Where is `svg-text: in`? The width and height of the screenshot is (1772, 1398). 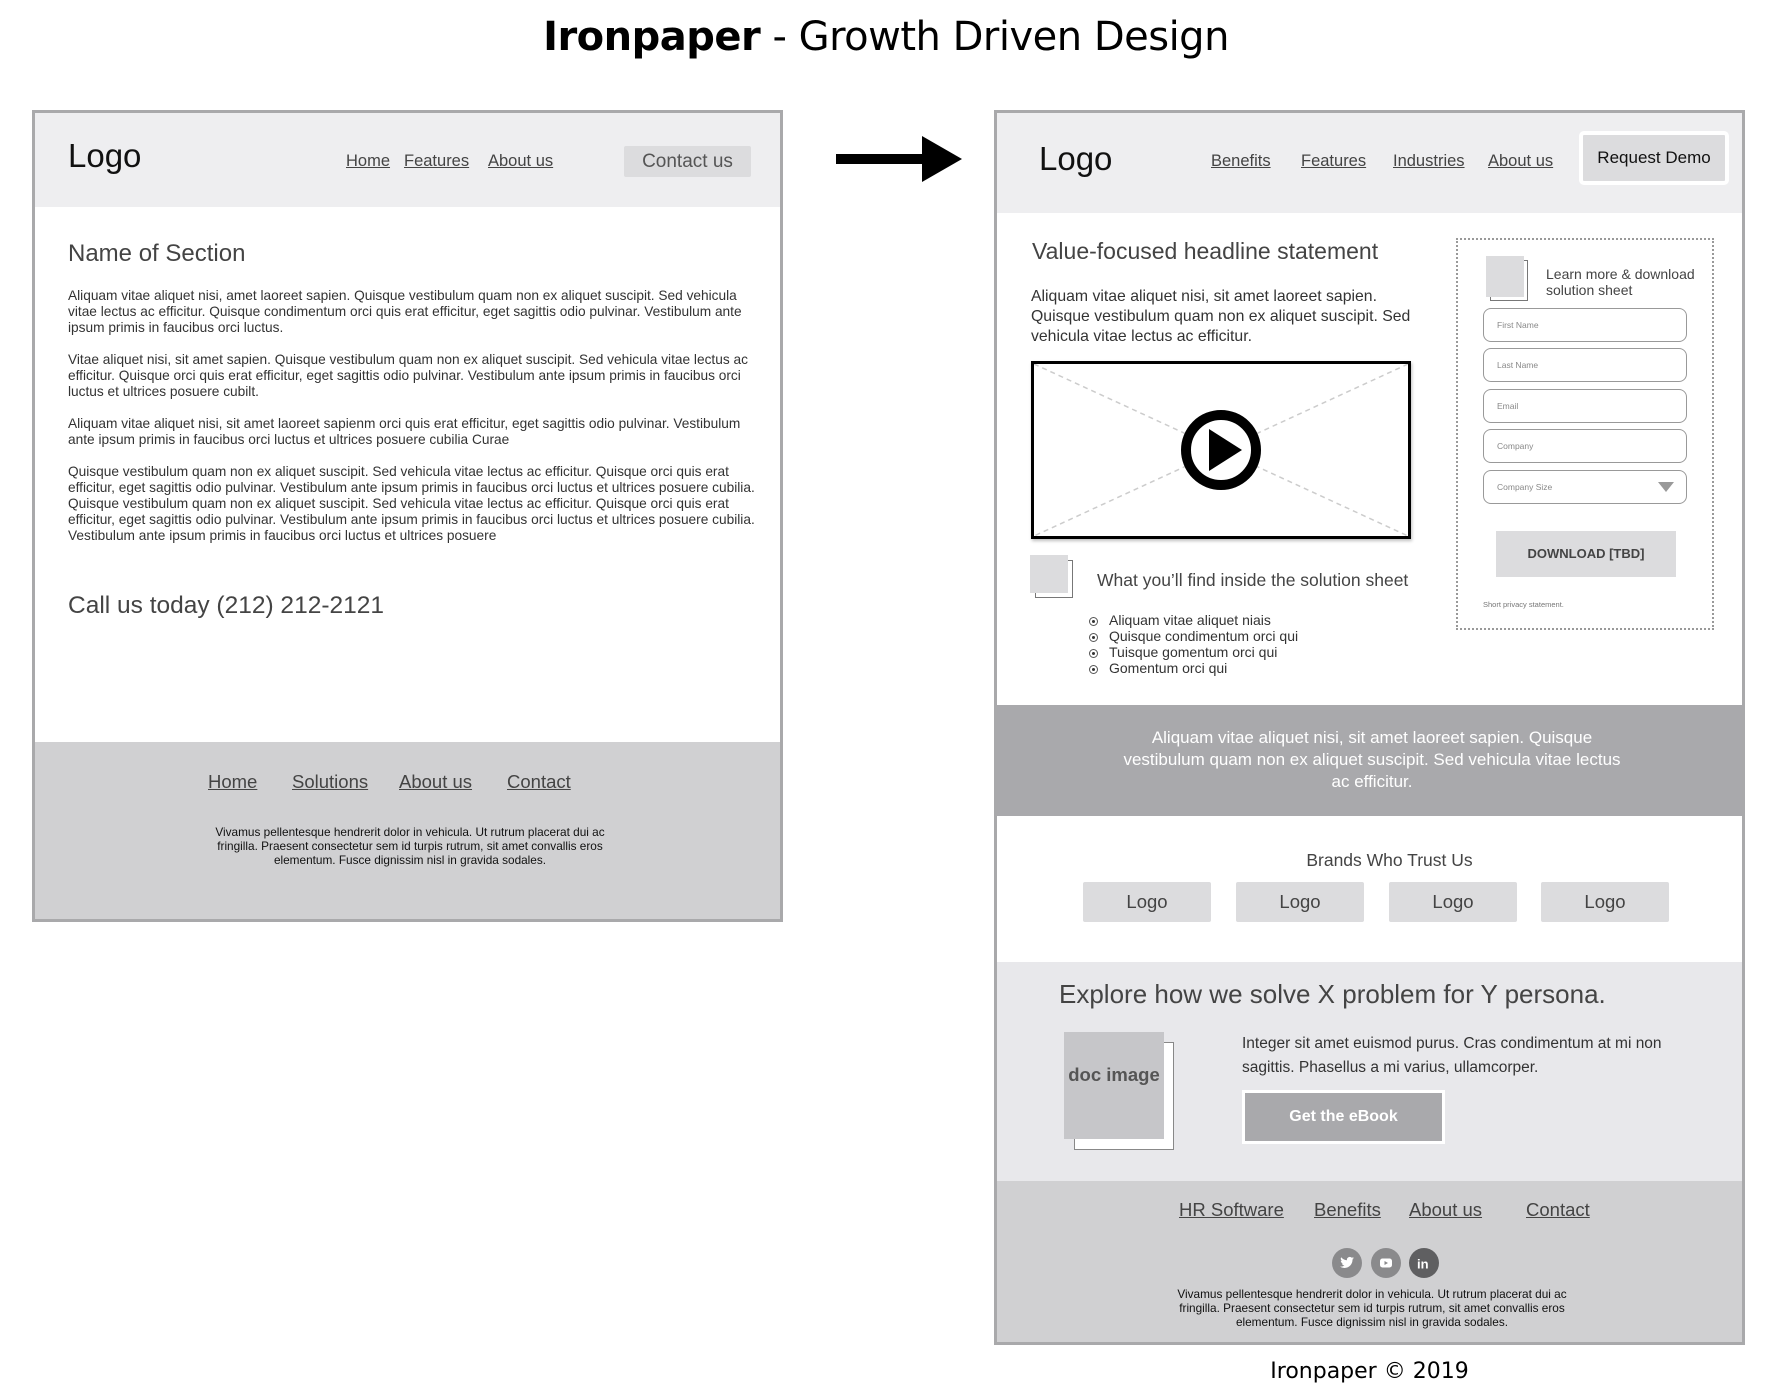
svg-text: in is located at coordinates (1423, 1264).